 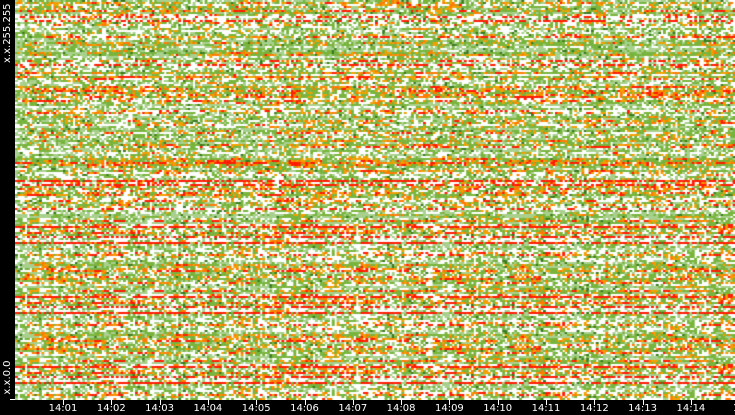 What do you see at coordinates (594, 408) in the screenshot?
I see `x-tick-label: 14:12` at bounding box center [594, 408].